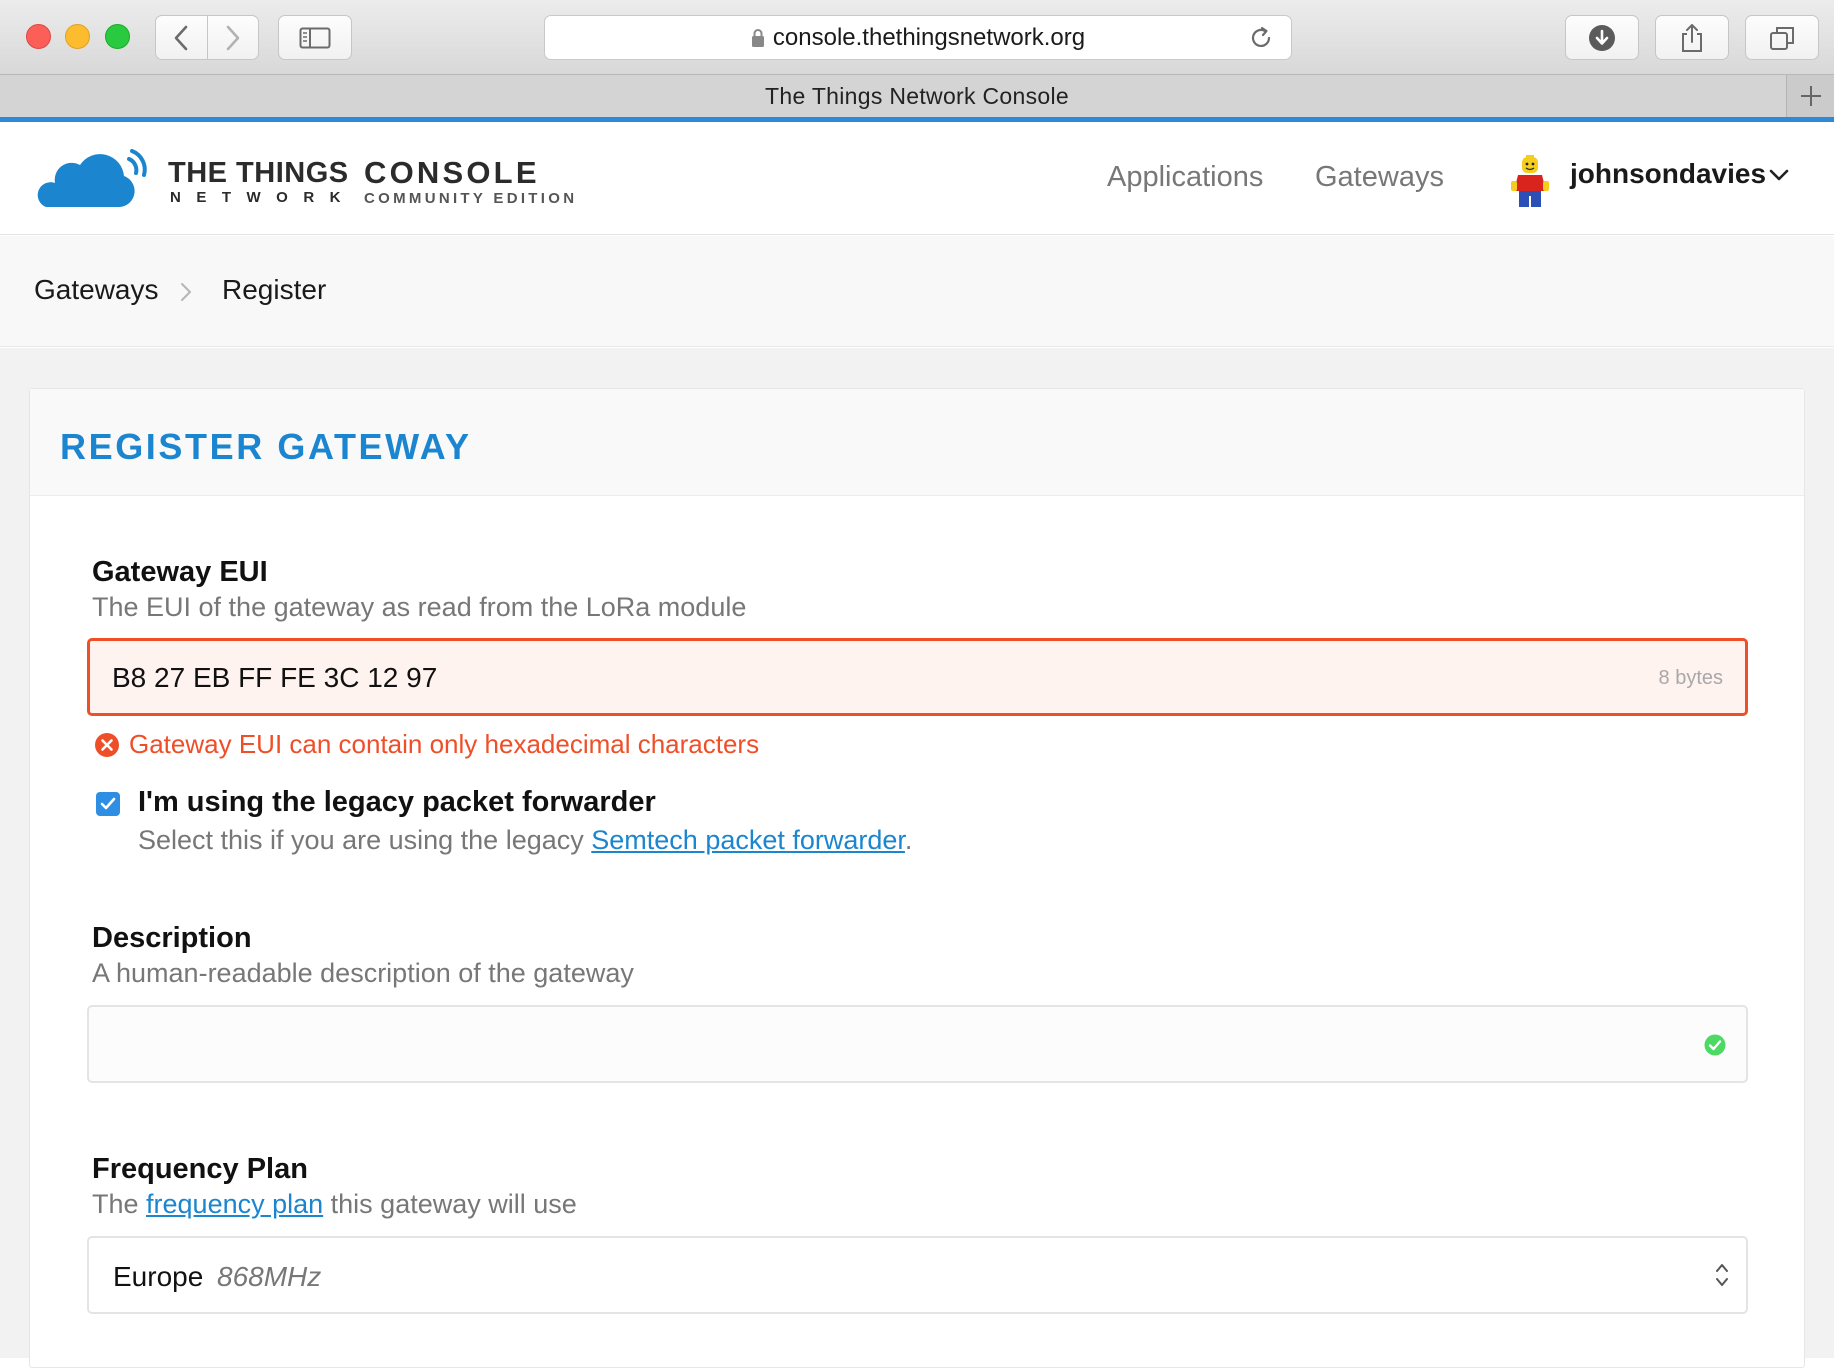  What do you see at coordinates (929, 37) in the screenshot?
I see `url-text: console.thethingsnetwork.org` at bounding box center [929, 37].